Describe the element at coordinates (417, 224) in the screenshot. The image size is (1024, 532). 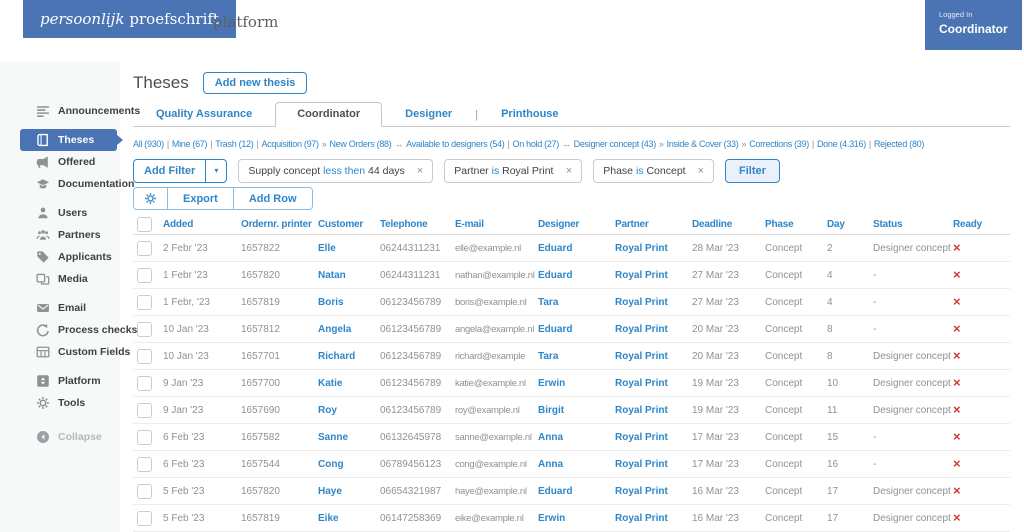
I see `column-header-telephone: Telephone` at that location.